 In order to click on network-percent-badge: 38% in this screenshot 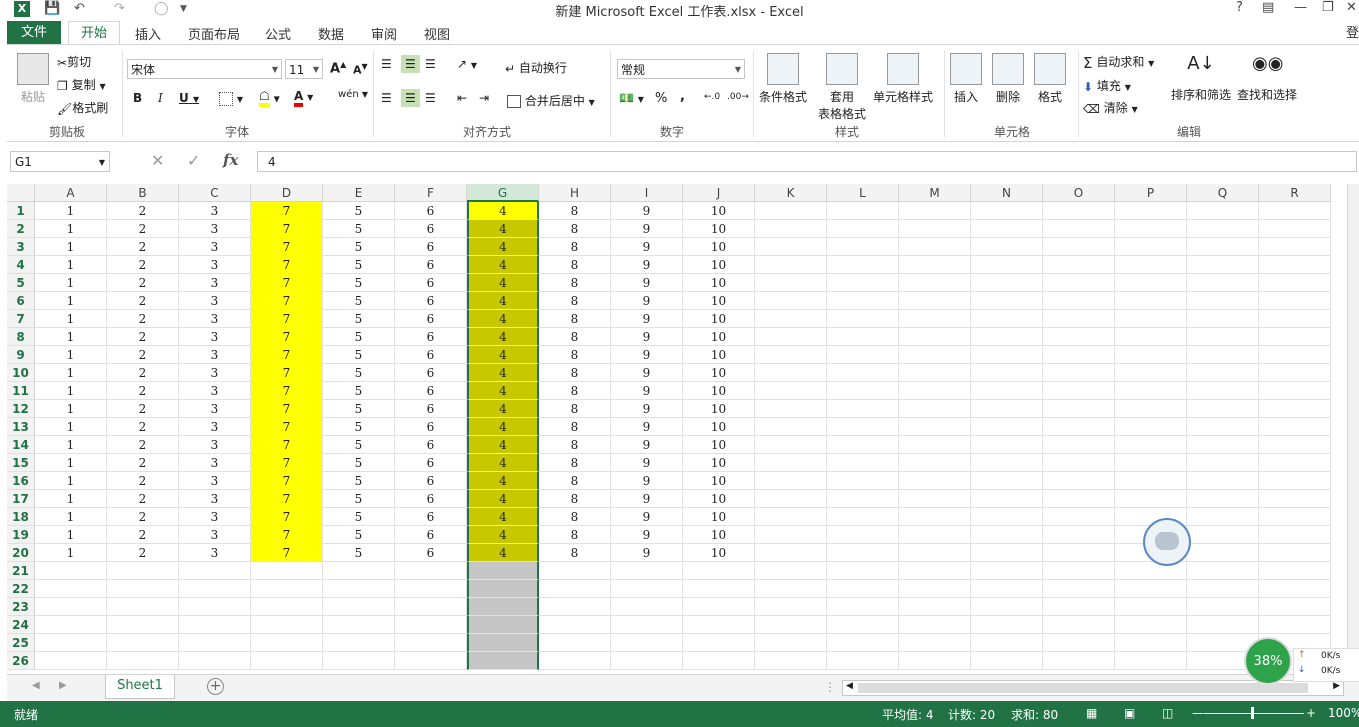, I will do `click(1268, 661)`.